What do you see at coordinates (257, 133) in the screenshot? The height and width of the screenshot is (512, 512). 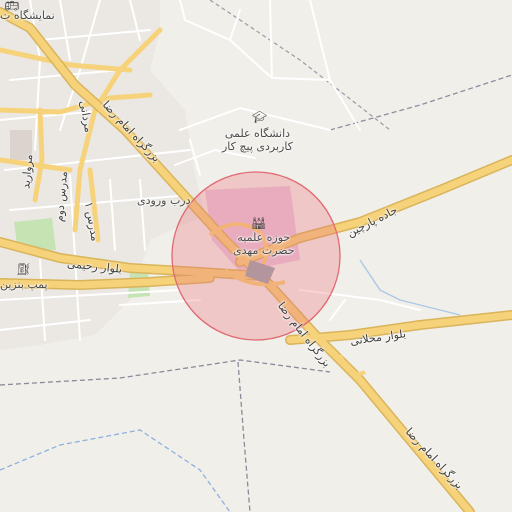 I see `university-name-line1: دانشگاه علمی` at bounding box center [257, 133].